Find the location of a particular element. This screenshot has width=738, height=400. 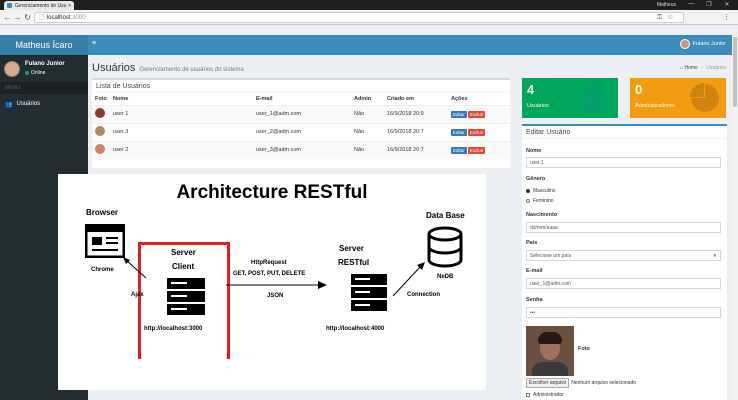

user-email: user_1@adm.com is located at coordinates (302, 113).